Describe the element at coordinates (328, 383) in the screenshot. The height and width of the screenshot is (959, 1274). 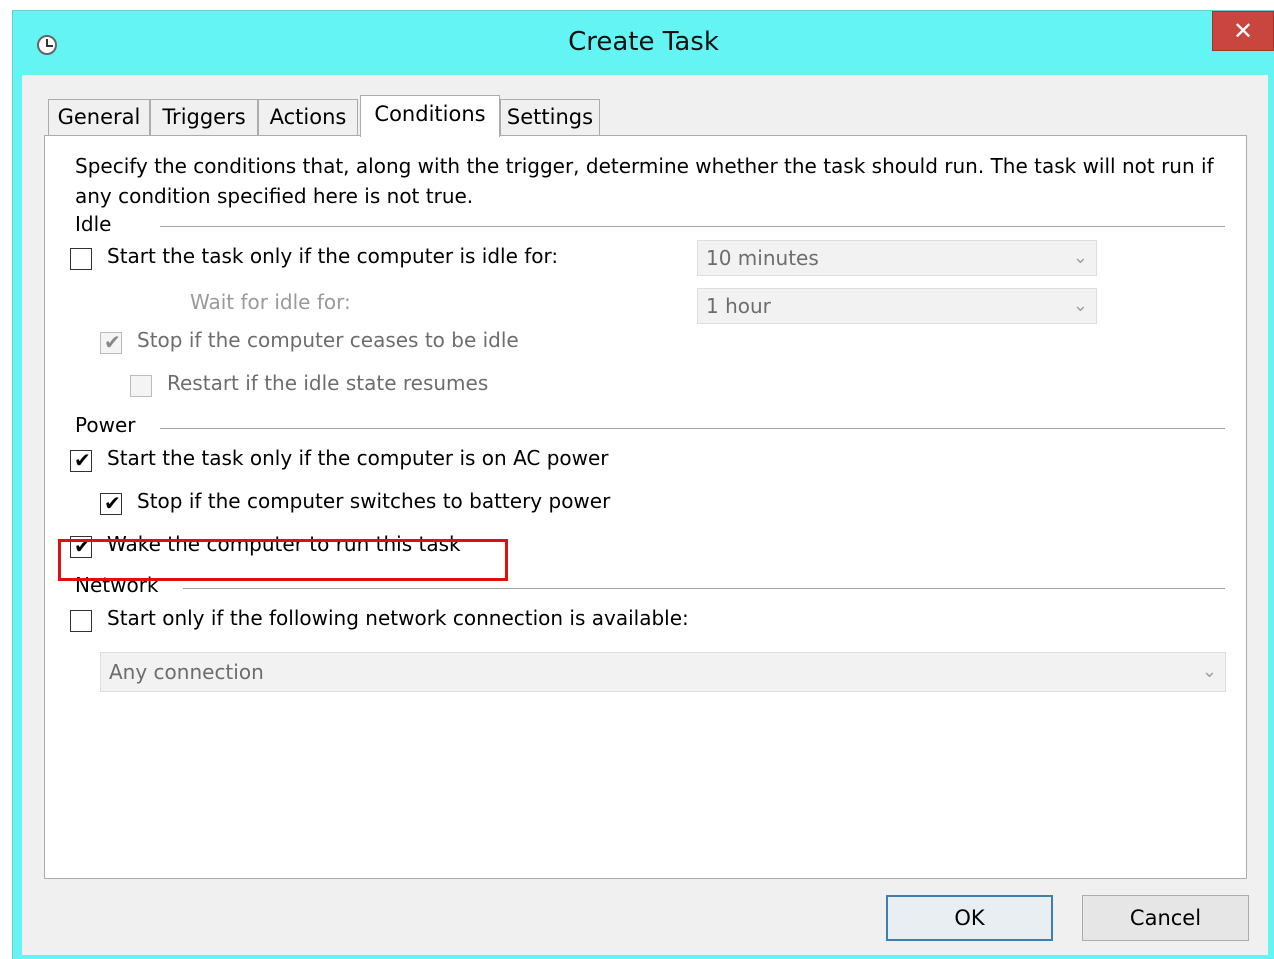
I see `restart-if-idle-label: Restart if the idle state resumes` at that location.